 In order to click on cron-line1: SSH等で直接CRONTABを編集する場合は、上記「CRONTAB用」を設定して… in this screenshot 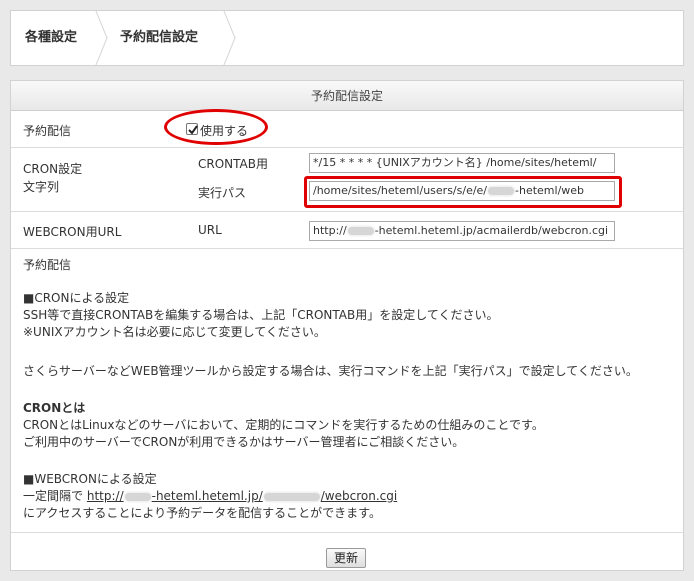, I will do `click(261, 315)`.